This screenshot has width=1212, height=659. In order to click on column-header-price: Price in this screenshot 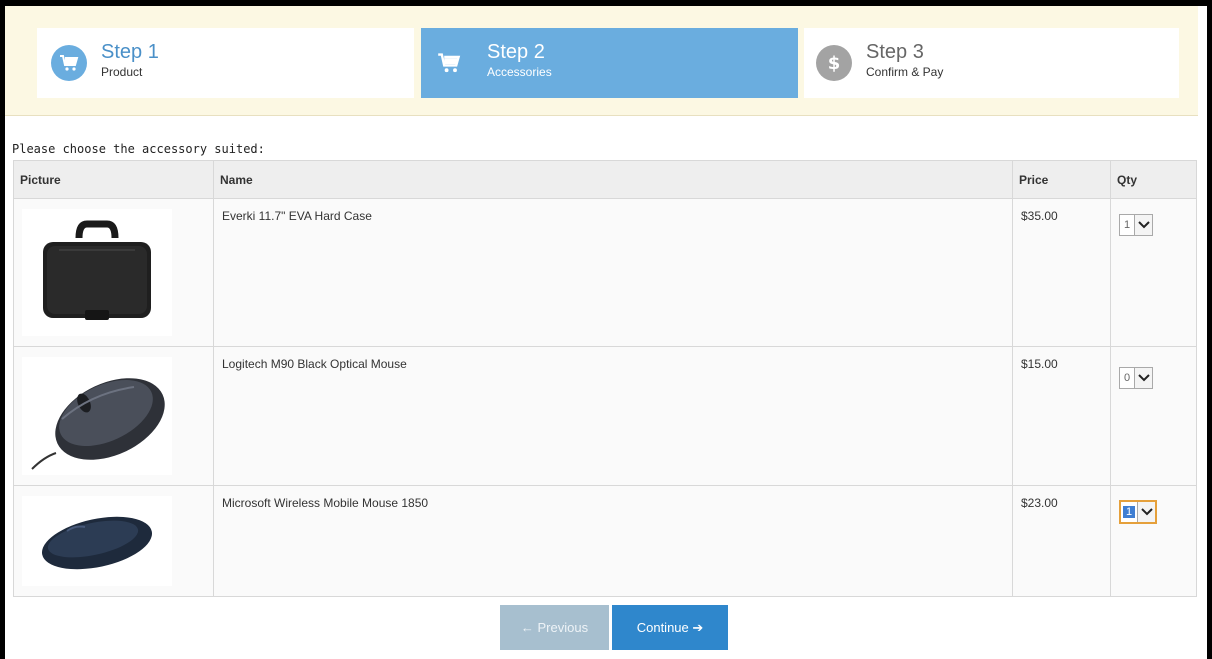, I will do `click(1061, 179)`.